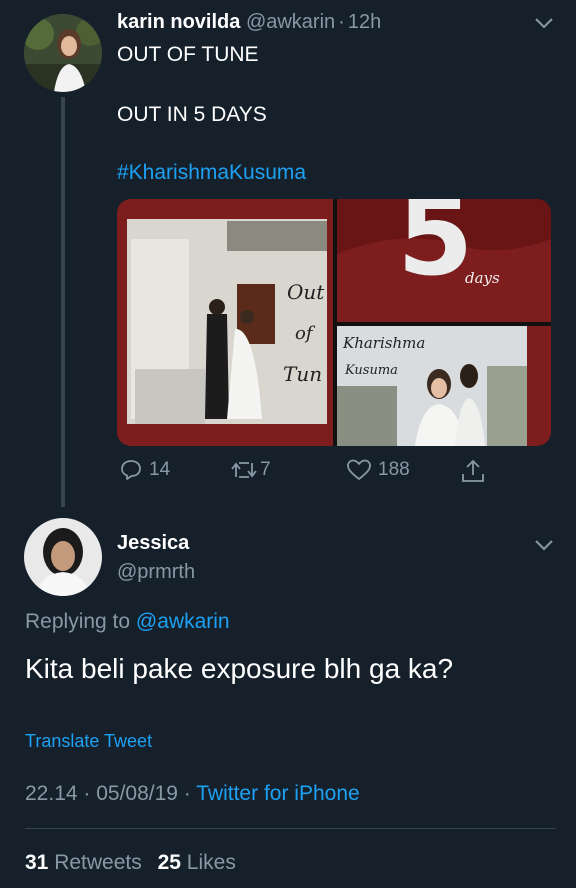 Image resolution: width=576 pixels, height=888 pixels. I want to click on retweet-count: 7, so click(265, 469).